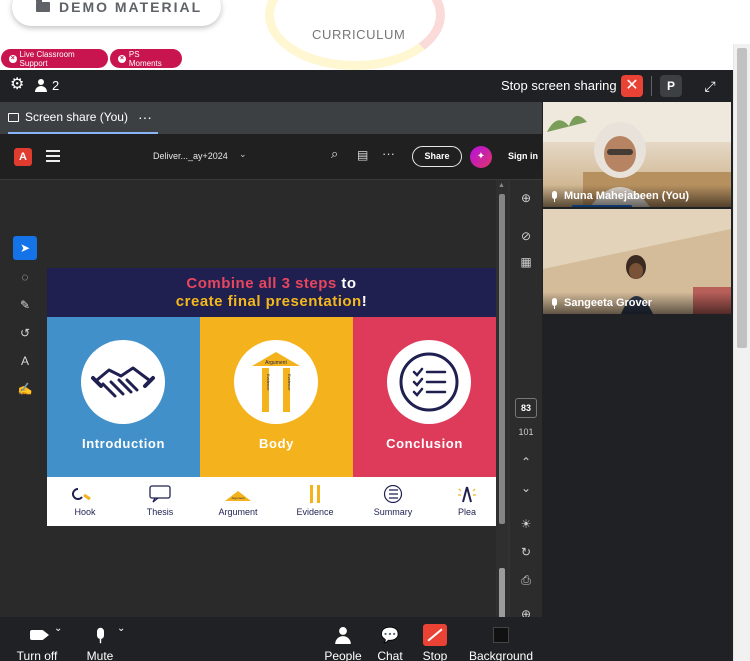 Image resolution: width=750 pixels, height=661 pixels. I want to click on participant-name-muna: Muna Mahejabeen (You), so click(637, 196).